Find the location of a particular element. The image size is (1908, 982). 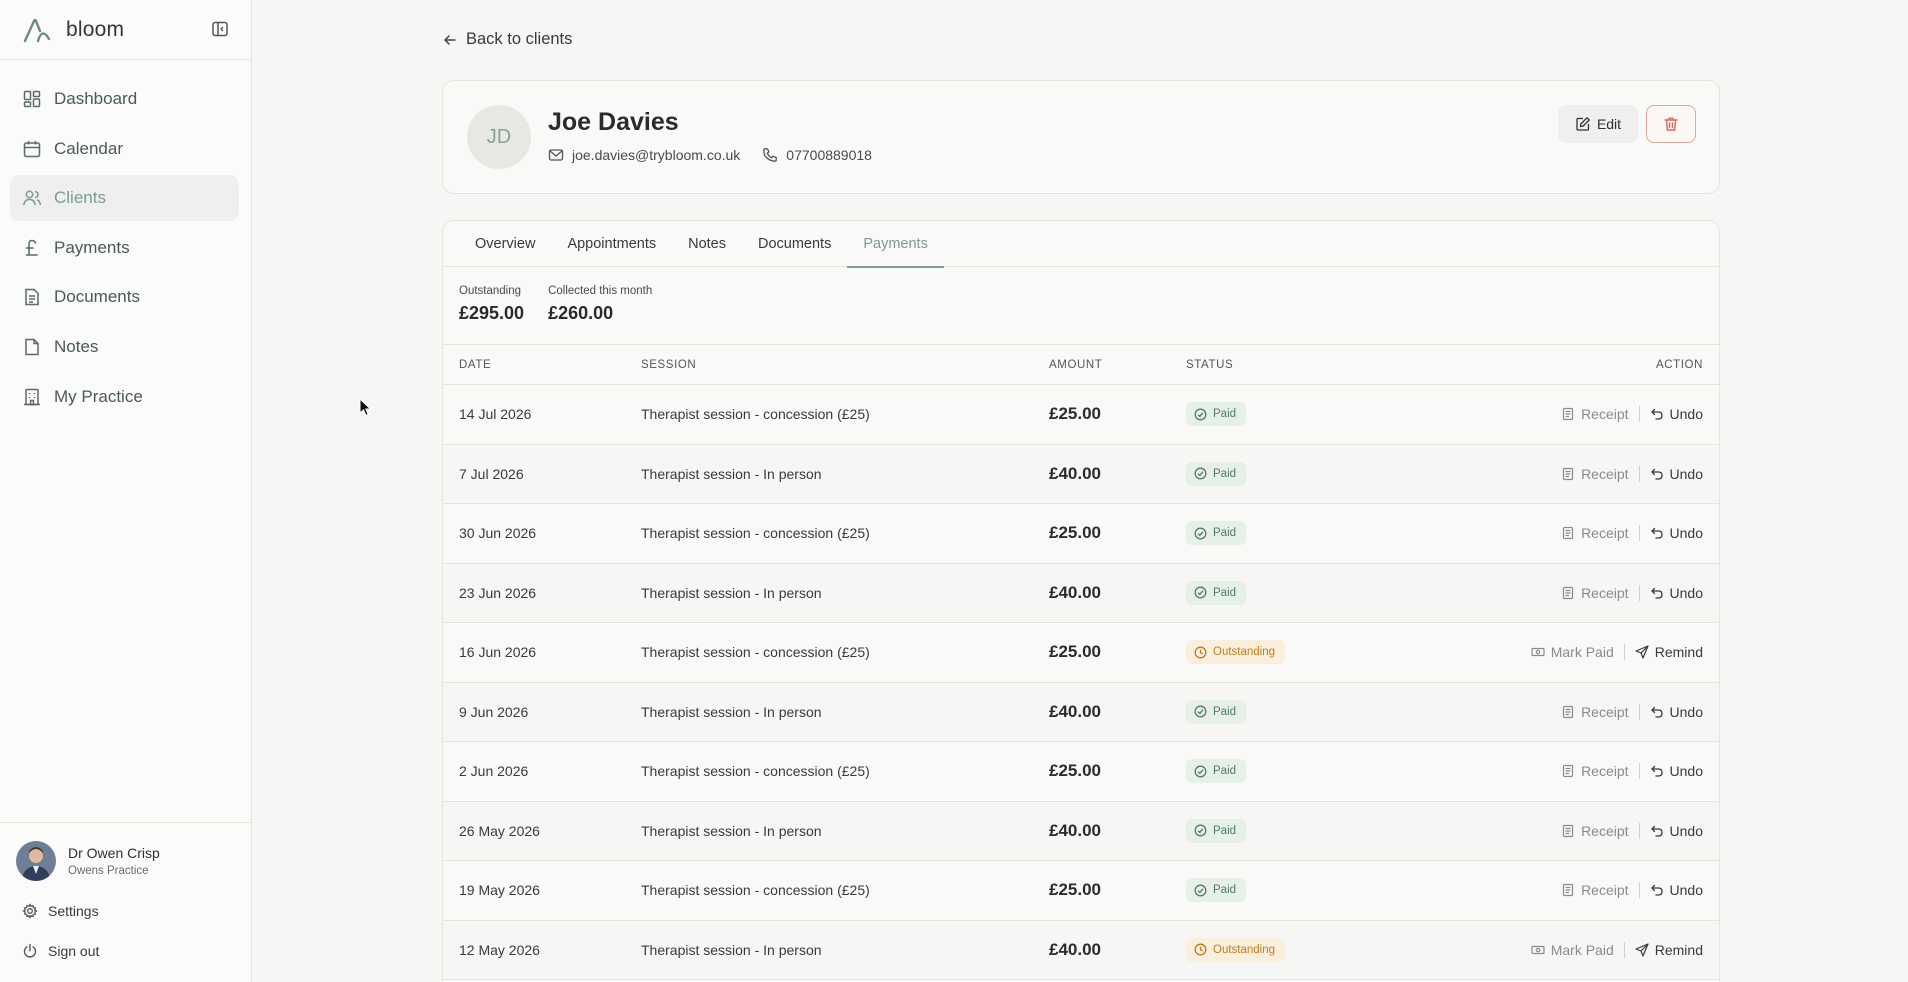

tab-payments: Payments is located at coordinates (896, 244).